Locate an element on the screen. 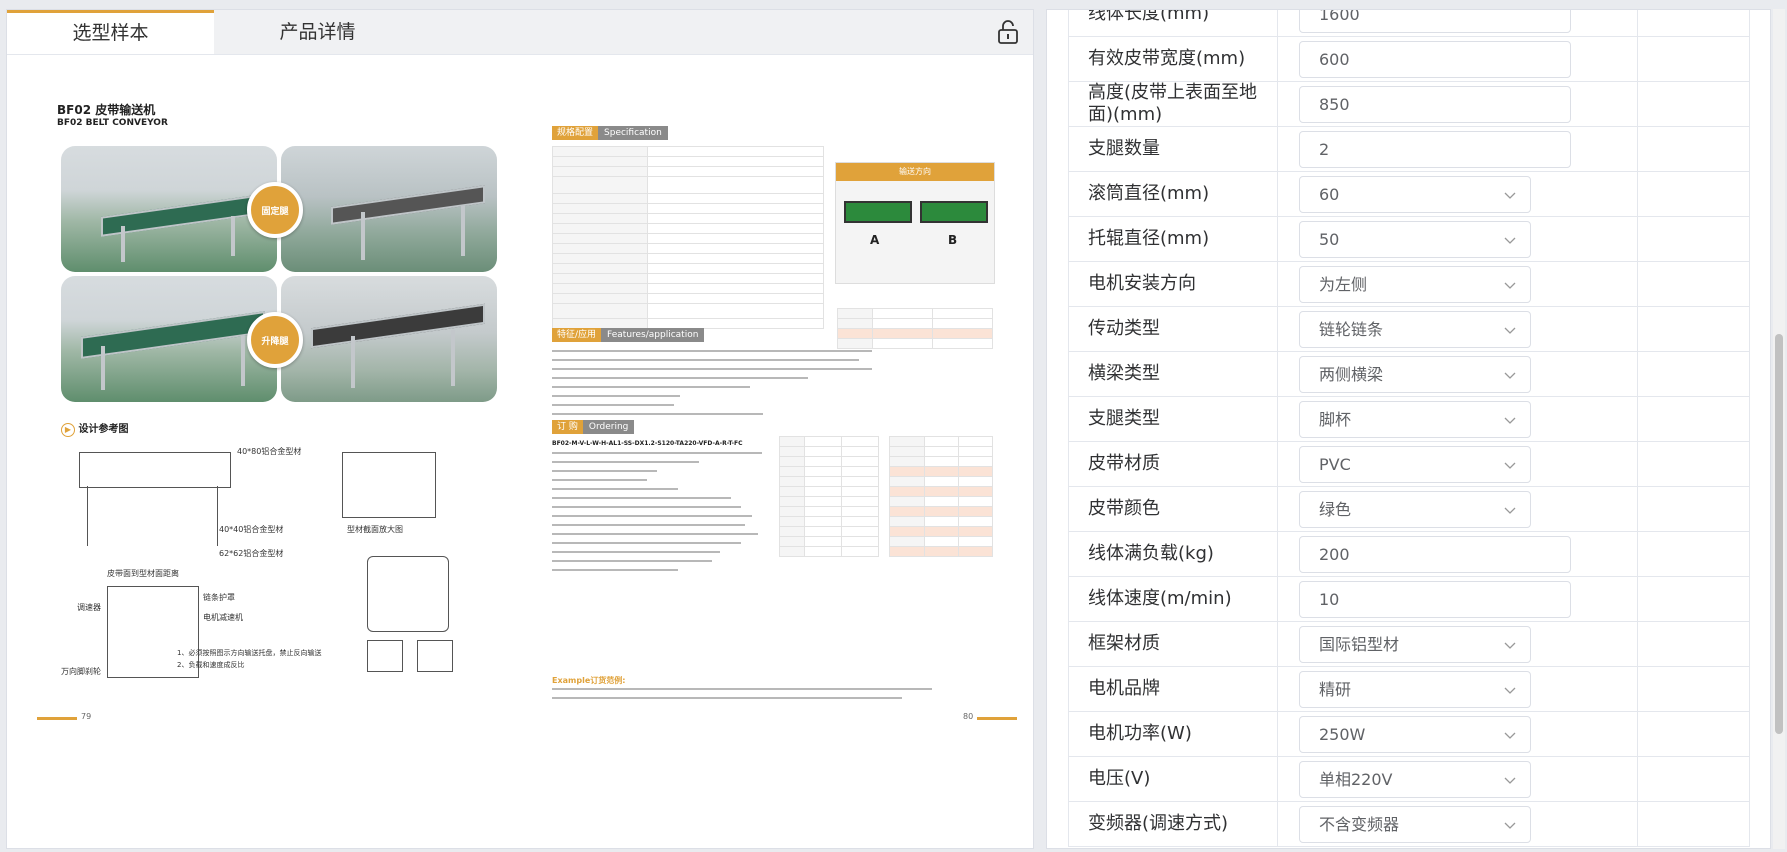 Image resolution: width=1787 pixels, height=852 pixels. form-row-label: 线体速度(m/min) is located at coordinates (1160, 598).